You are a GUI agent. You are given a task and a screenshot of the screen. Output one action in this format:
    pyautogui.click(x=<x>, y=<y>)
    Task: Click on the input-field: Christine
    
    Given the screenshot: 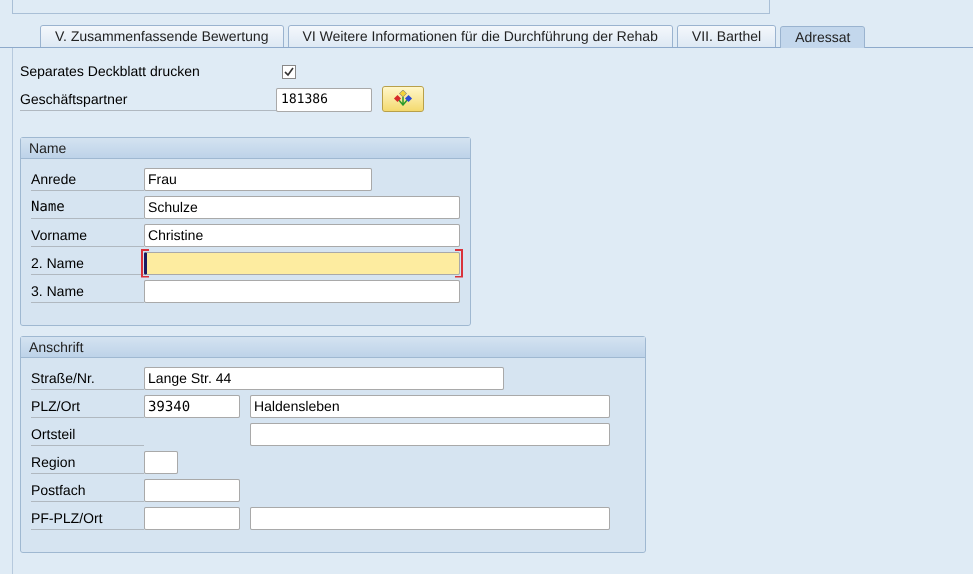 What is the action you would take?
    pyautogui.click(x=302, y=235)
    